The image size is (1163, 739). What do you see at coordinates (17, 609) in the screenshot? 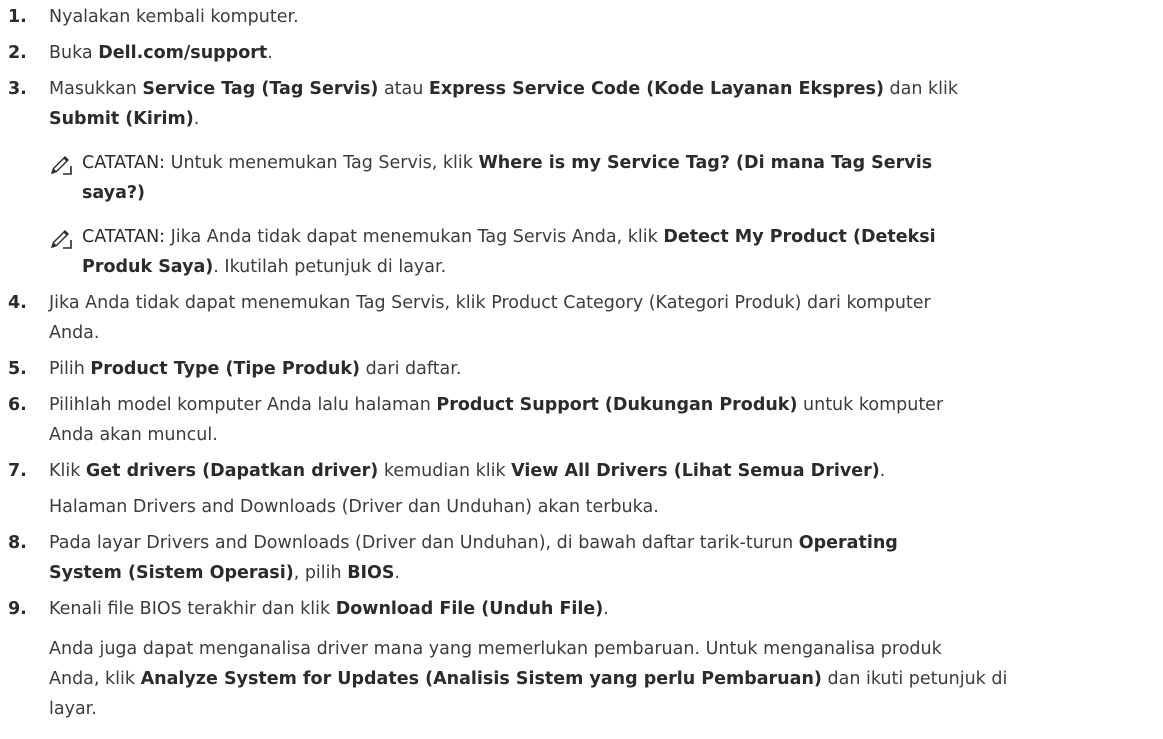
I see `step-number: 9.` at bounding box center [17, 609].